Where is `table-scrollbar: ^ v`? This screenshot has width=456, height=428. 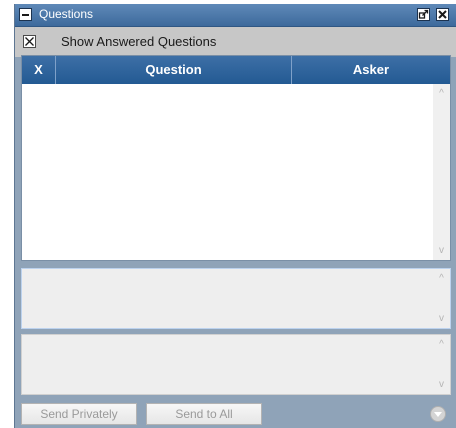 table-scrollbar: ^ v is located at coordinates (441, 172).